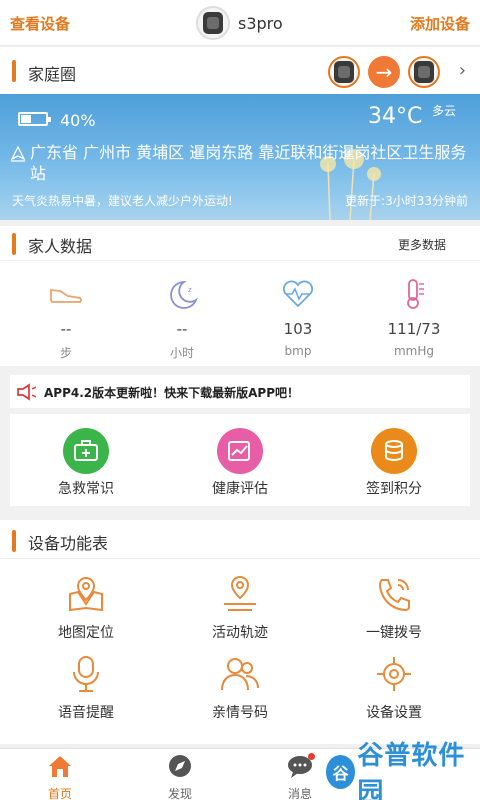  What do you see at coordinates (414, 351) in the screenshot?
I see `blood-pressure-unit: mmHg` at bounding box center [414, 351].